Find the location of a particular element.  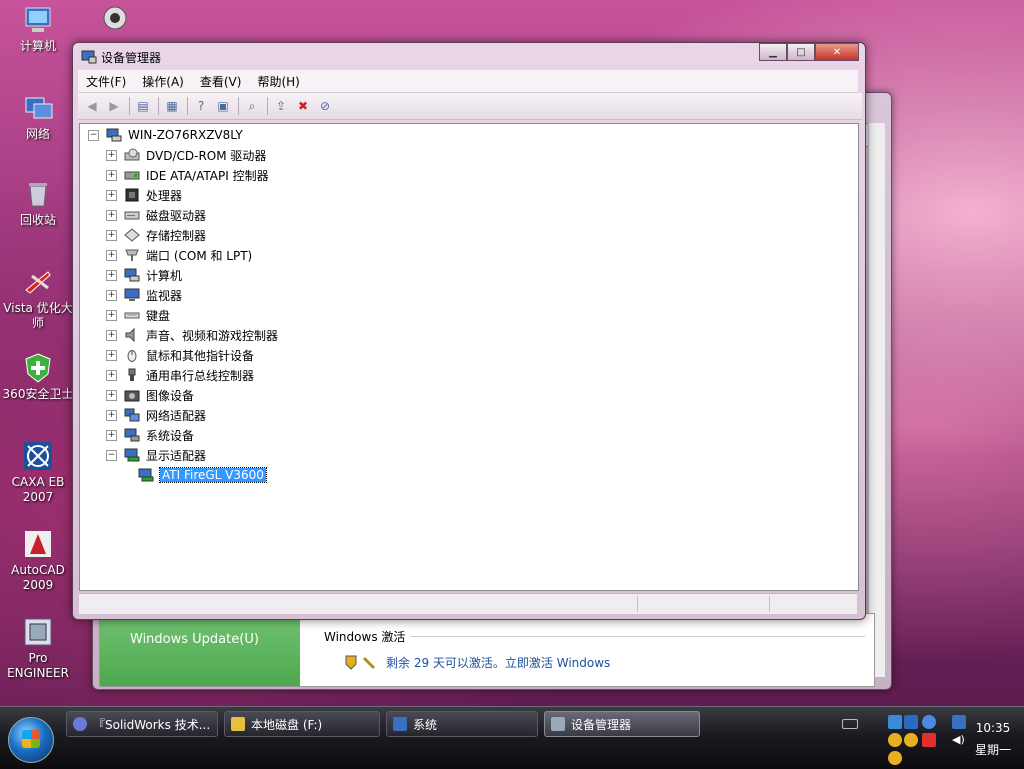

taskbar-item: 本地磁盘 (F:) is located at coordinates (302, 724).